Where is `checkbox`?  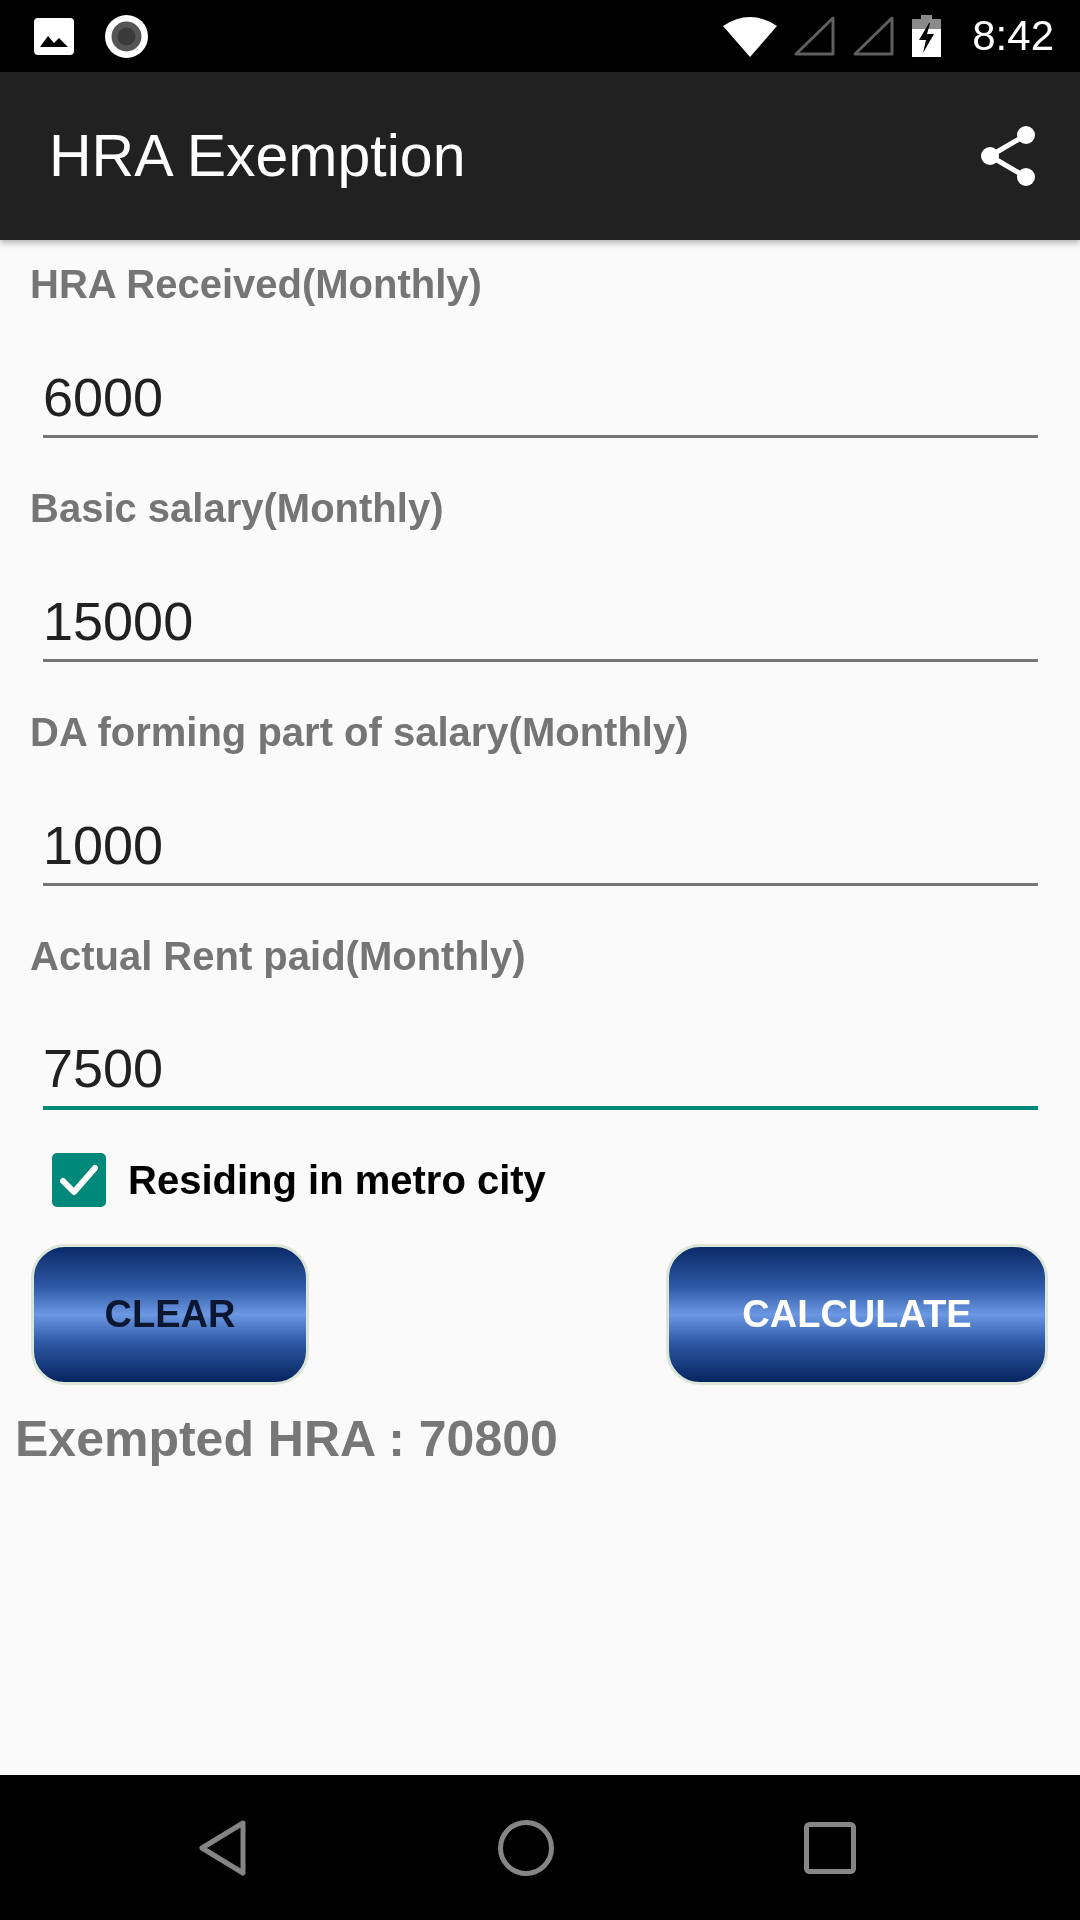 checkbox is located at coordinates (79, 1180).